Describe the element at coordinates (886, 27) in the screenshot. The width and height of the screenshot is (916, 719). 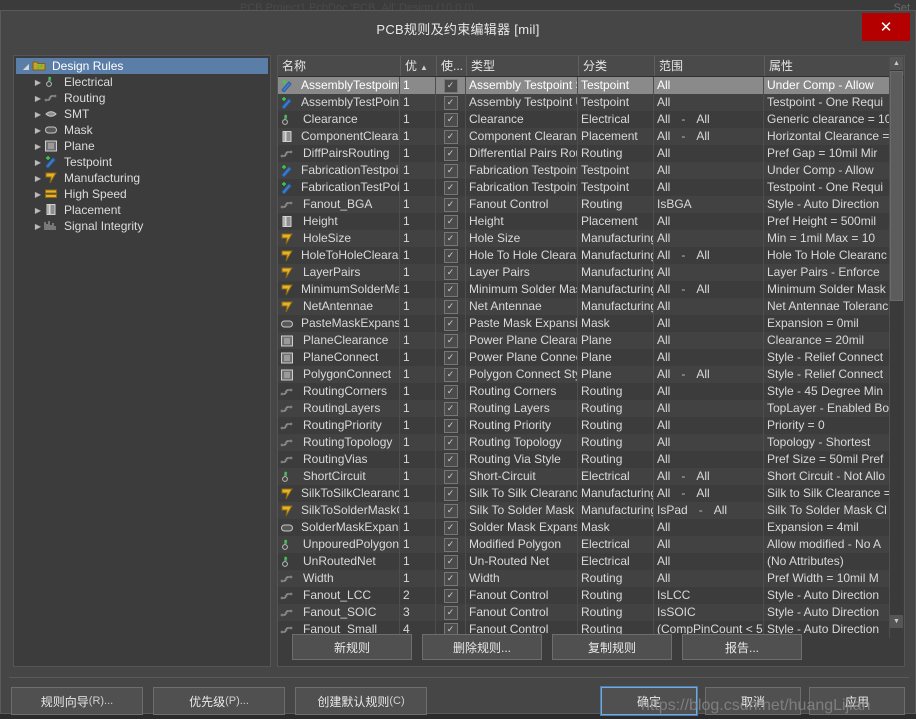
I see `close-icon: ✕` at that location.